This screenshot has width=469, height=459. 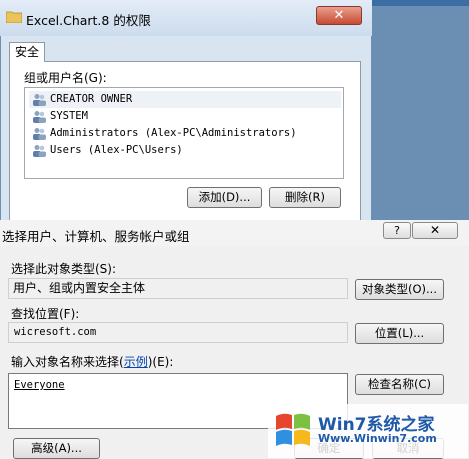 What do you see at coordinates (64, 269) in the screenshot?
I see `object-type-label: 选择此对象类型(S):` at bounding box center [64, 269].